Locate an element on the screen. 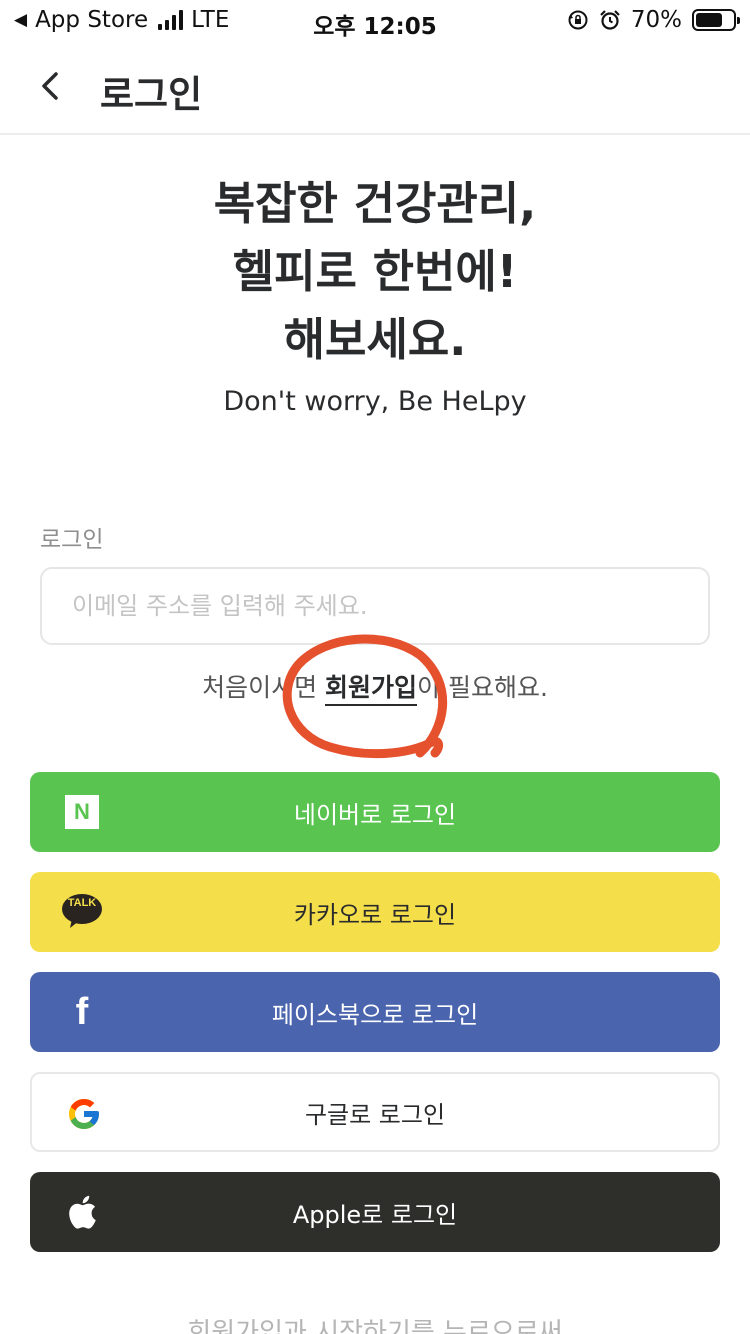  hero-line-3: 해보세요. is located at coordinates (375, 339).